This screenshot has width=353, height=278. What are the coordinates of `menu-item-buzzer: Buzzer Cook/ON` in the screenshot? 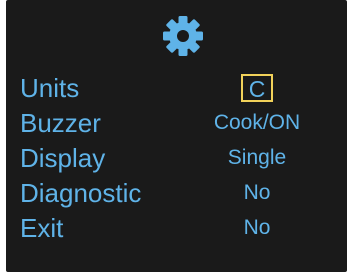 It's located at (176, 123).